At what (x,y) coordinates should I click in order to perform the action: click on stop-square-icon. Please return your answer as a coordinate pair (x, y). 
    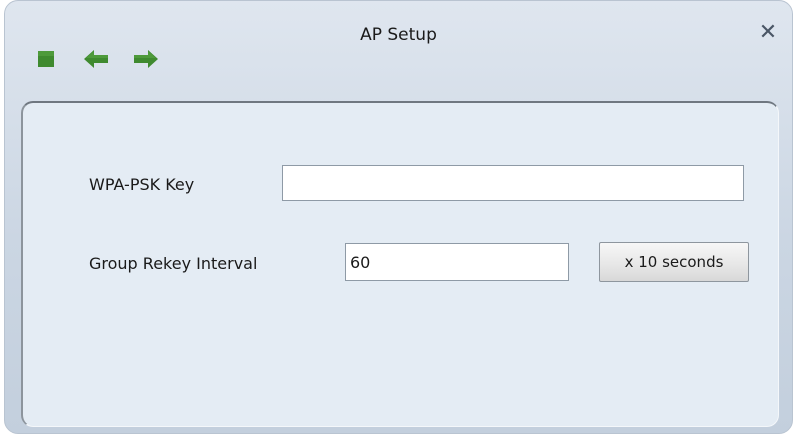
    Looking at the image, I should click on (46, 59).